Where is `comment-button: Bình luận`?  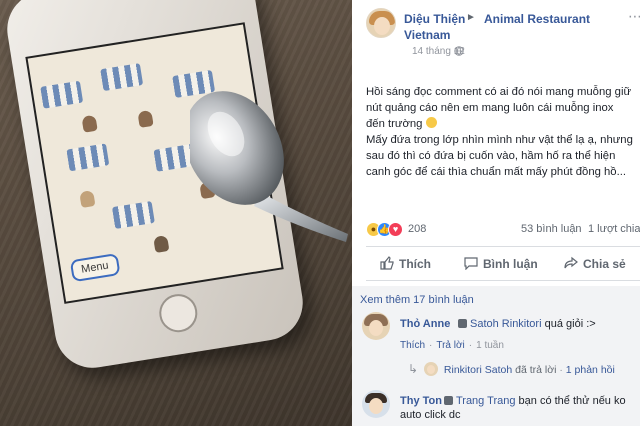
comment-button: Bình luận is located at coordinates (501, 263).